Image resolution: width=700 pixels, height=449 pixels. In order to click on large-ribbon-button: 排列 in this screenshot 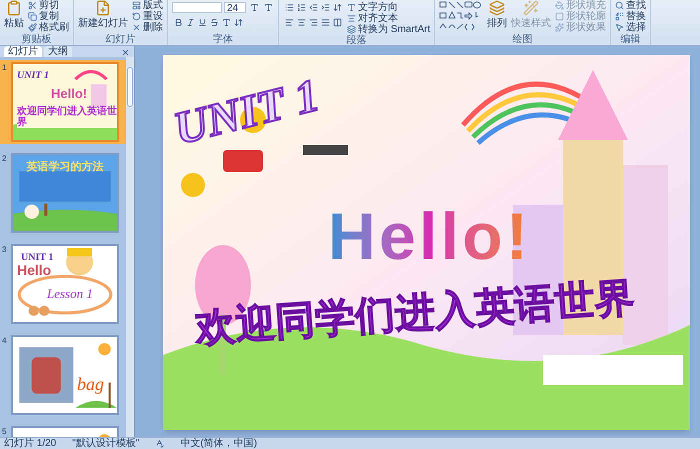, I will do `click(497, 16)`.